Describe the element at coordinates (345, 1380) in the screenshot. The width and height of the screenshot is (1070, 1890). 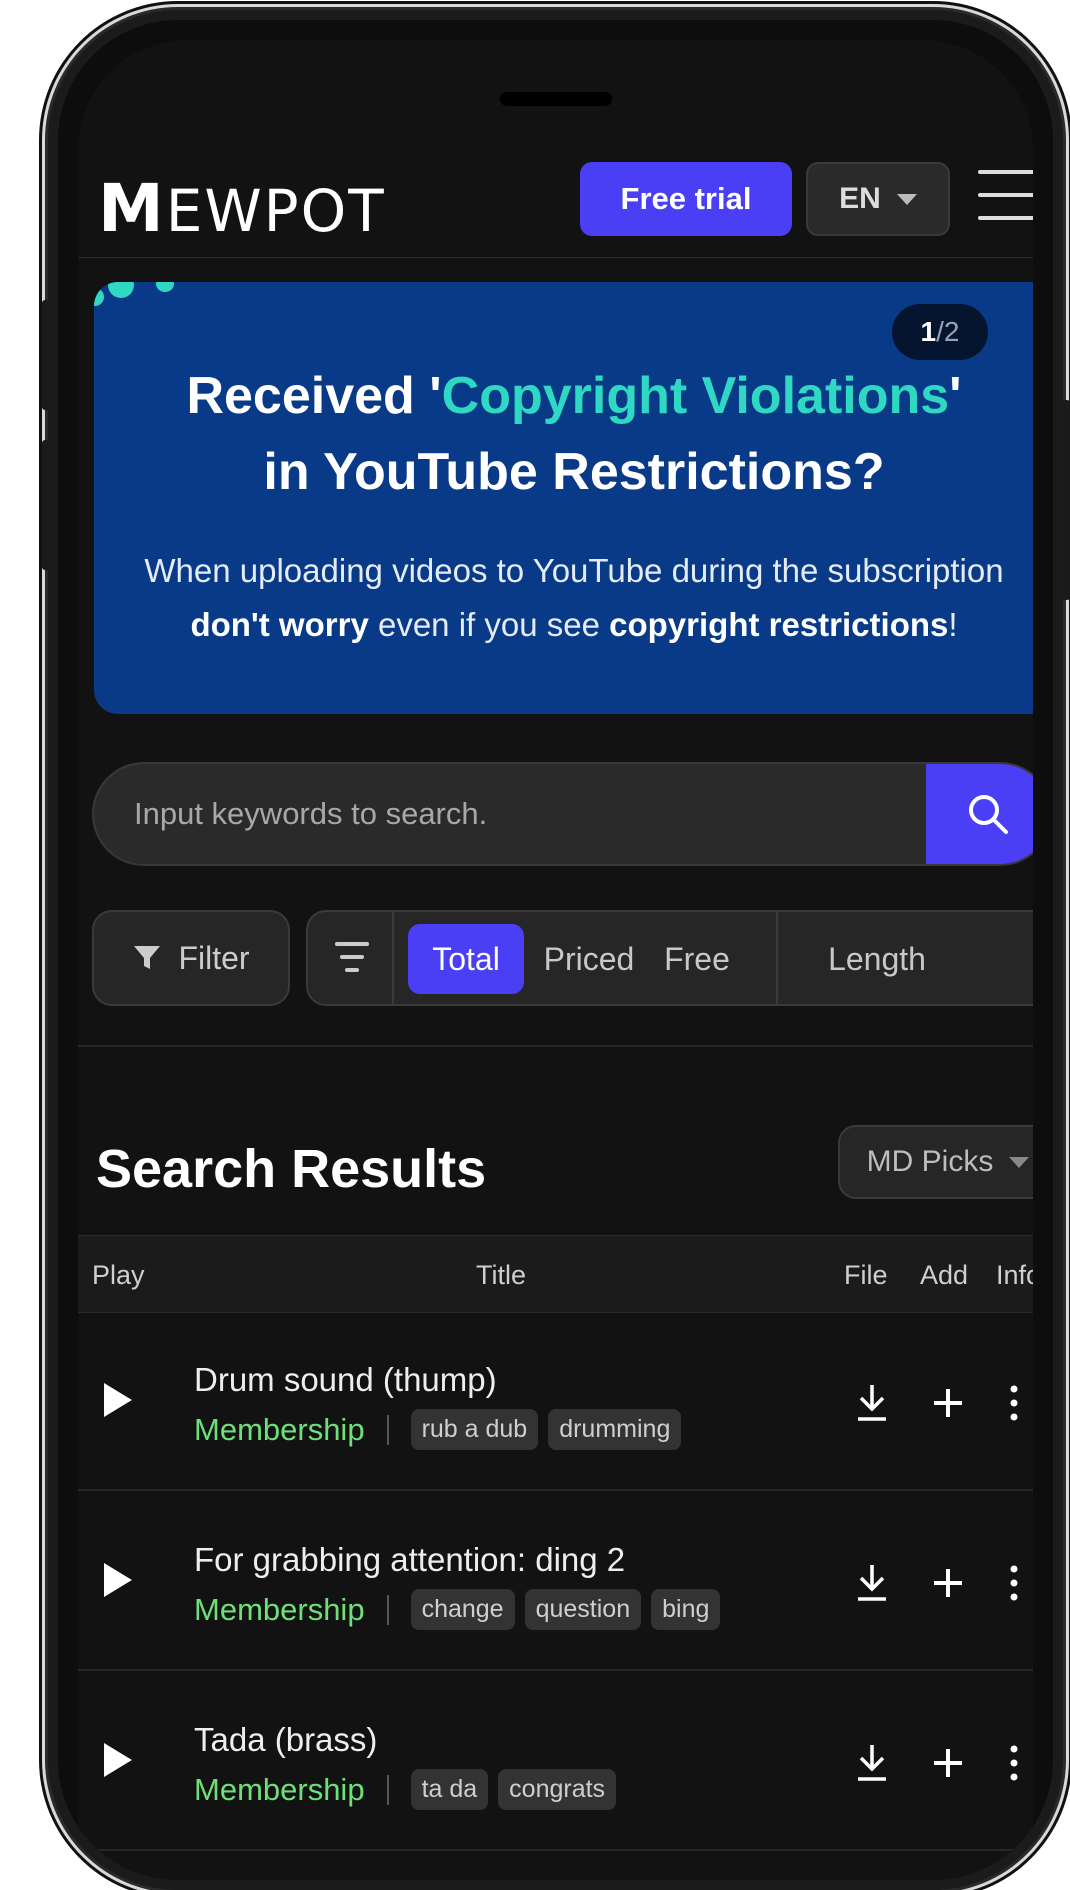
I see `sound-title: Drum sound (thump)` at that location.